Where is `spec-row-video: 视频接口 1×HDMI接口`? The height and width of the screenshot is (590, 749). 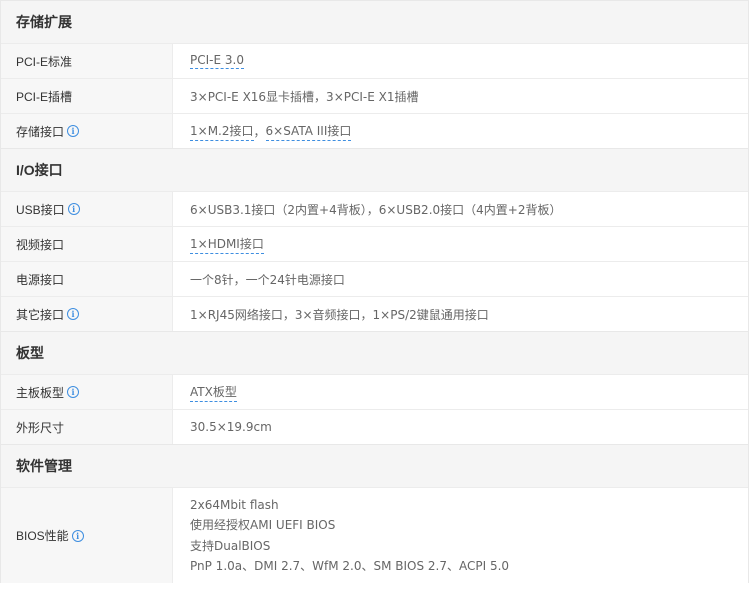
spec-row-video: 视频接口 1×HDMI接口 is located at coordinates (374, 243).